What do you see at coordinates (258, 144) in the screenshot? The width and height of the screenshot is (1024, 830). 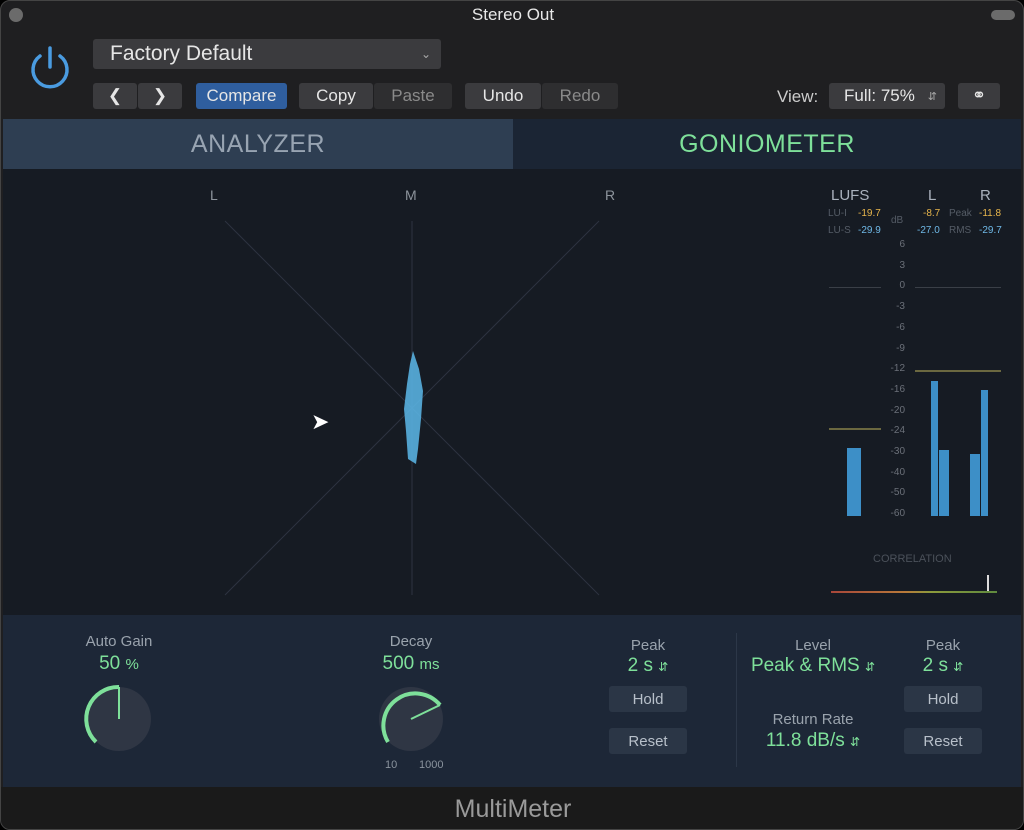 I see `tab-analyzer: ANALYZER` at bounding box center [258, 144].